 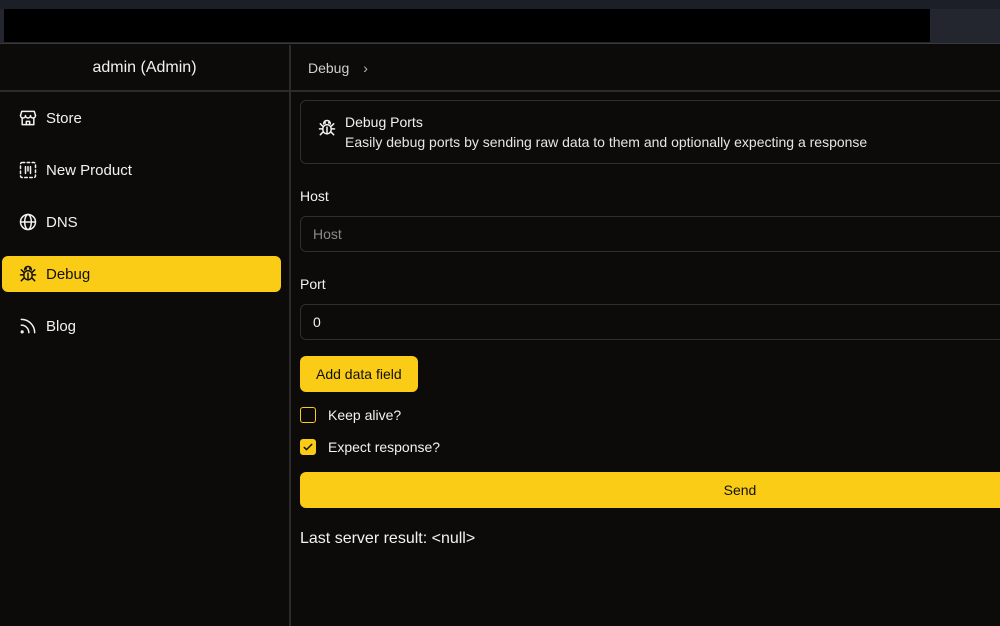 What do you see at coordinates (313, 284) in the screenshot?
I see `port-label: Port` at bounding box center [313, 284].